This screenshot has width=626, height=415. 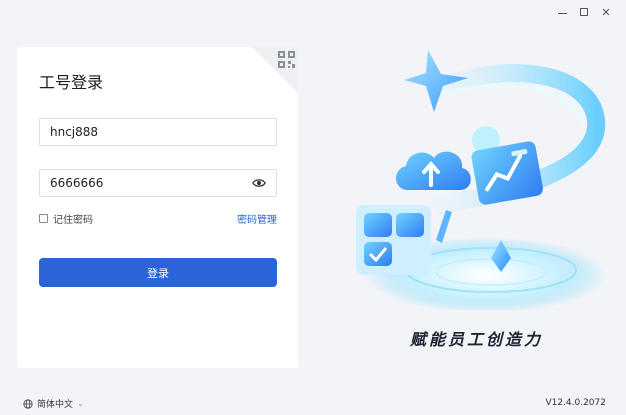 I want to click on eye-icon, so click(x=259, y=183).